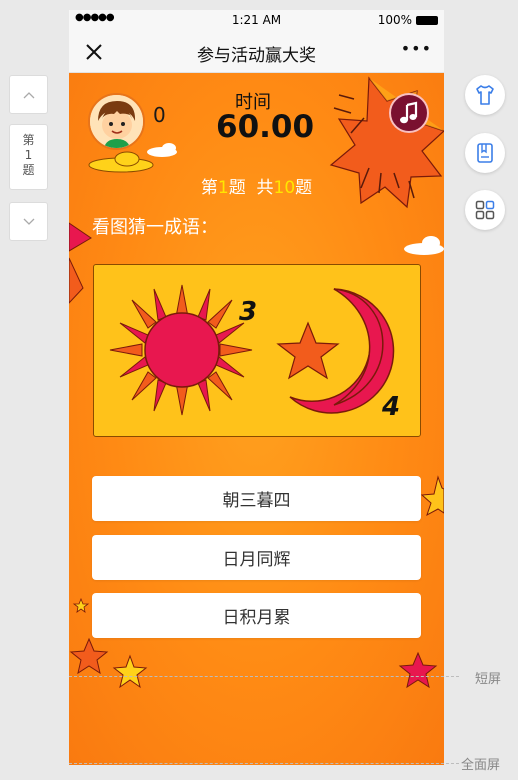 This screenshot has width=518, height=780. What do you see at coordinates (251, 188) in the screenshot?
I see `progress-mid: 题 共` at bounding box center [251, 188].